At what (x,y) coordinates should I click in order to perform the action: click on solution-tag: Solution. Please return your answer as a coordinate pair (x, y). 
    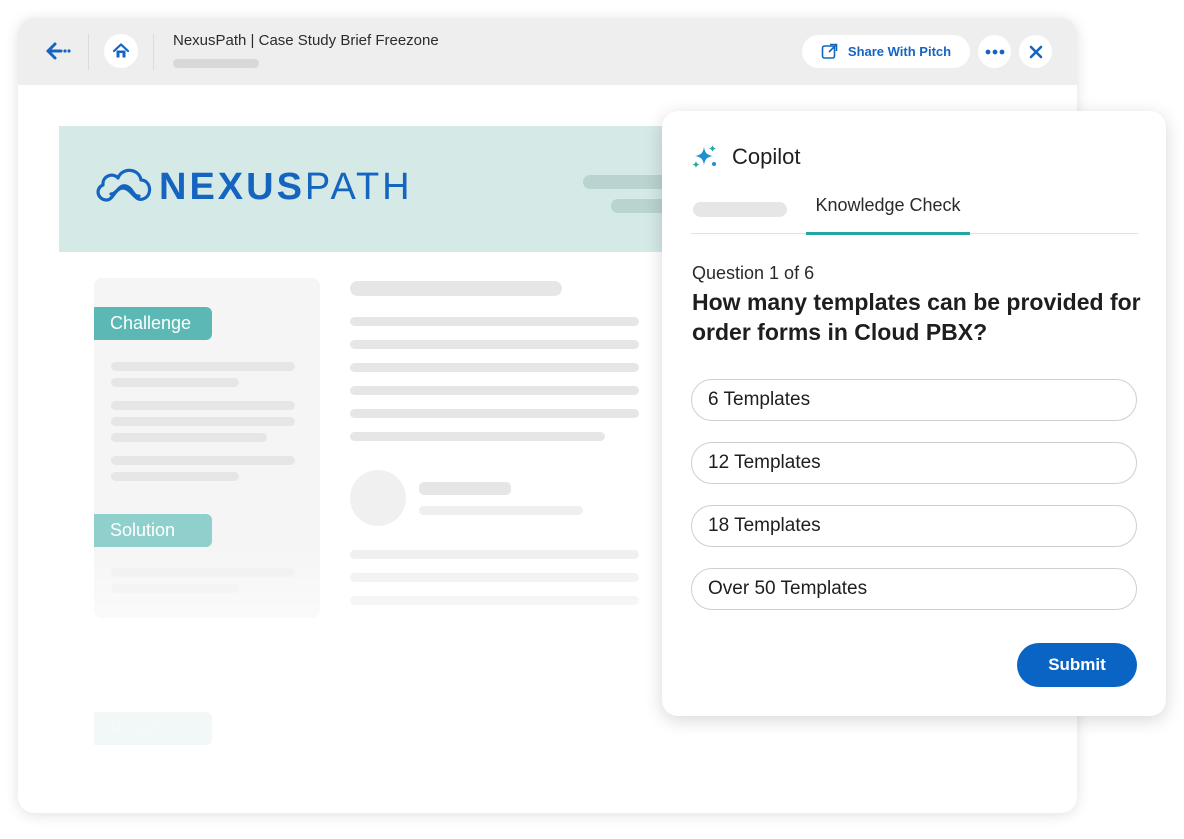
    Looking at the image, I should click on (153, 530).